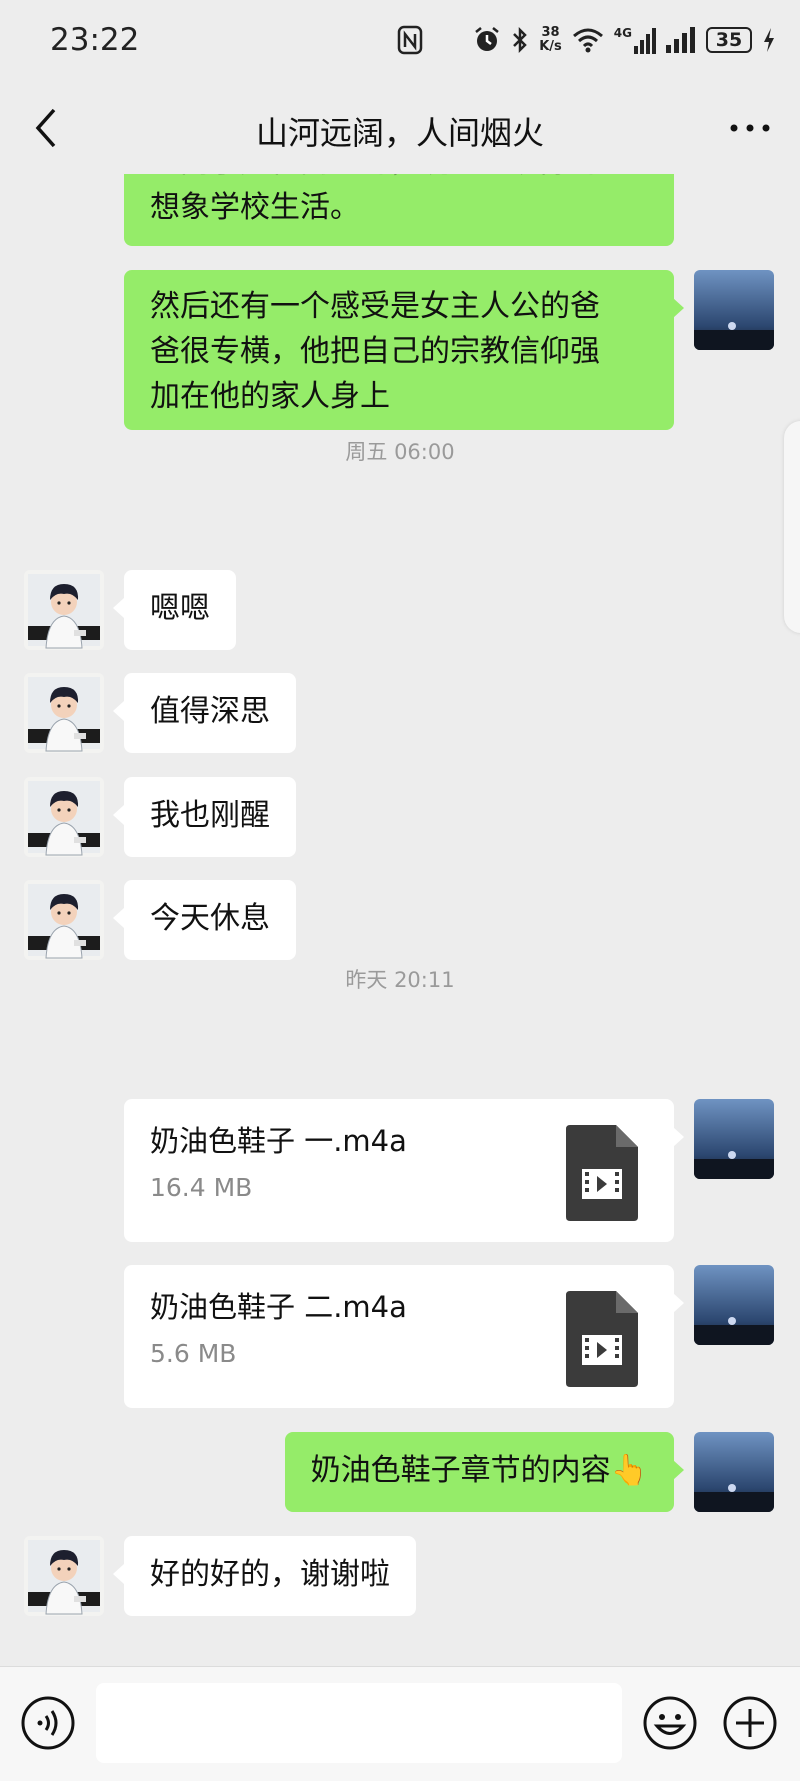  Describe the element at coordinates (750, 1723) in the screenshot. I see `plus-icon` at that location.